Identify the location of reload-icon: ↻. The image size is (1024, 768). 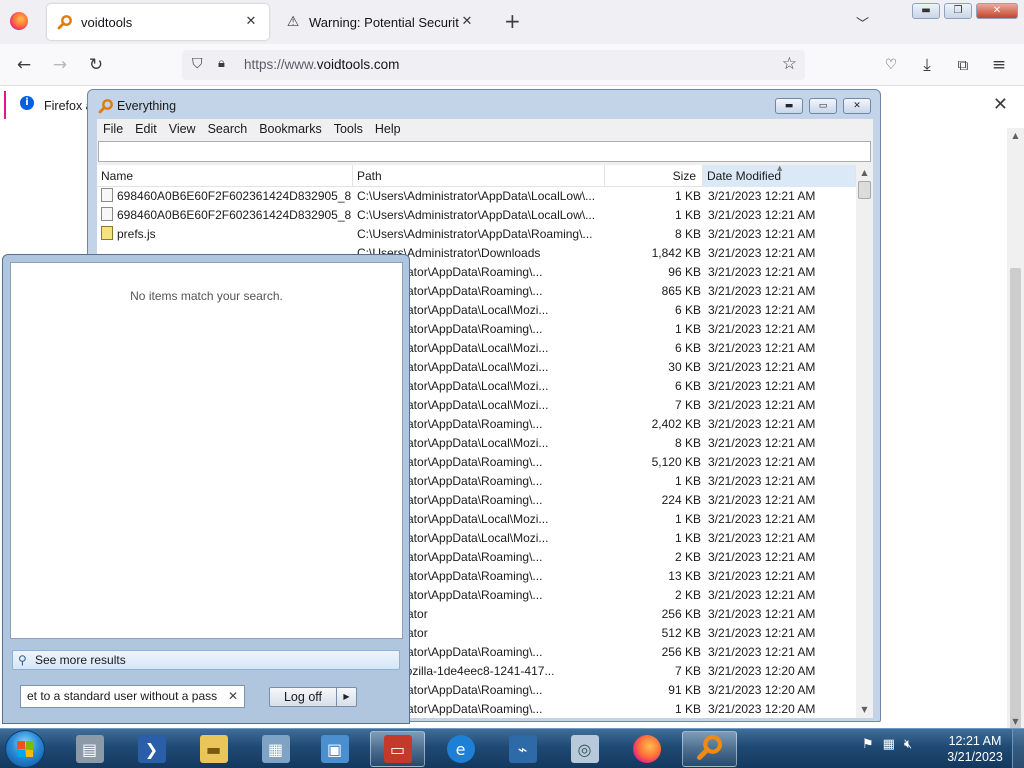
(96, 65).